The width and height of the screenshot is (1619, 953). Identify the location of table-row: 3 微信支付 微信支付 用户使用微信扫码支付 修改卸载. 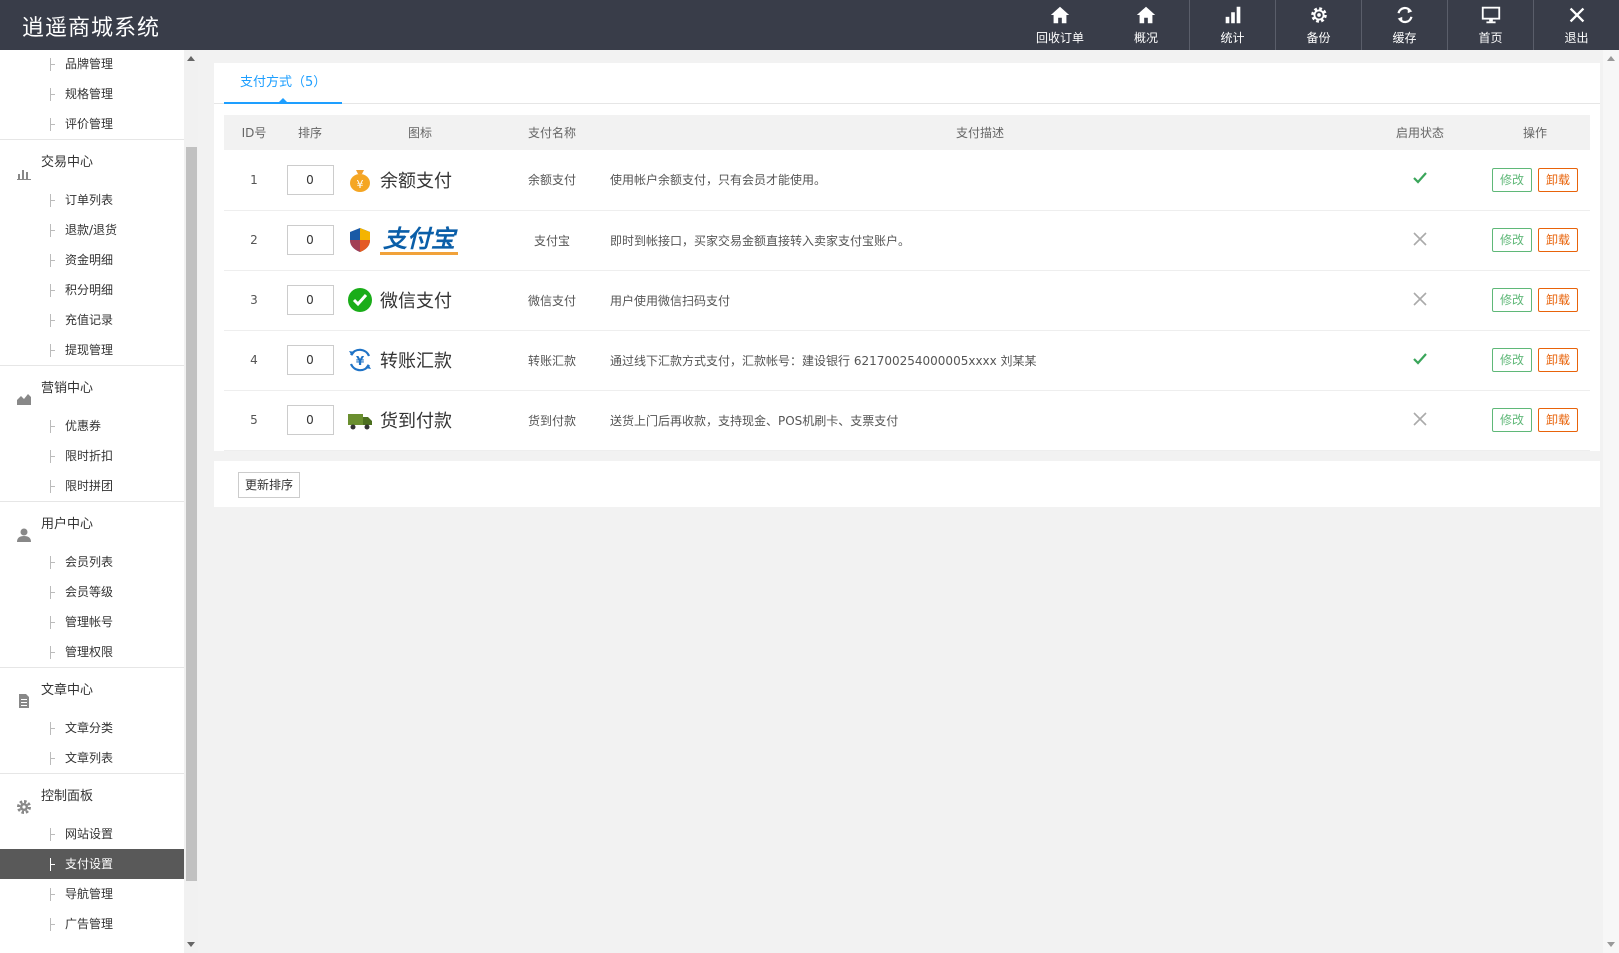
(907, 300).